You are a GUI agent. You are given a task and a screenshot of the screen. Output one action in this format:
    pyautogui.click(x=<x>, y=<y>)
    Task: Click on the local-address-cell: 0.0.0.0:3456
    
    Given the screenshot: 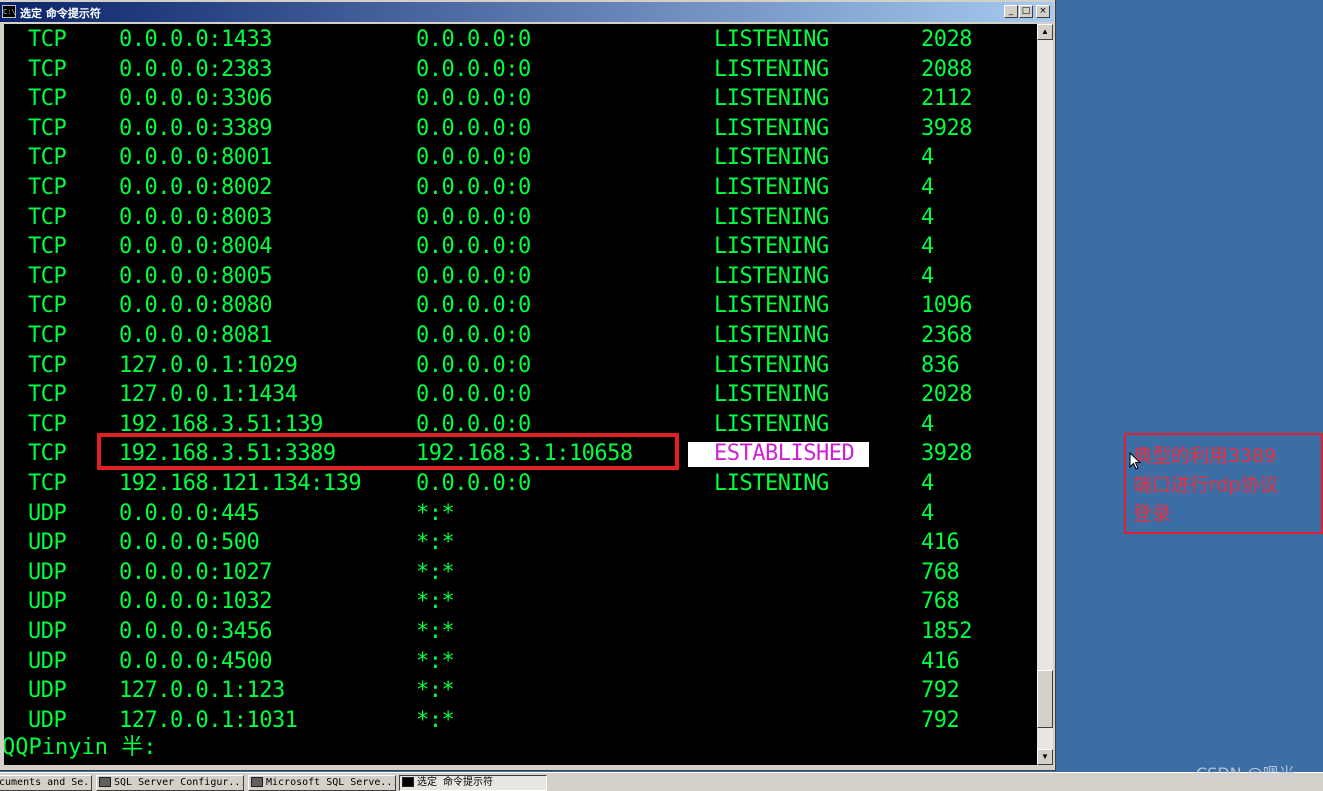 What is the action you would take?
    pyautogui.click(x=195, y=631)
    